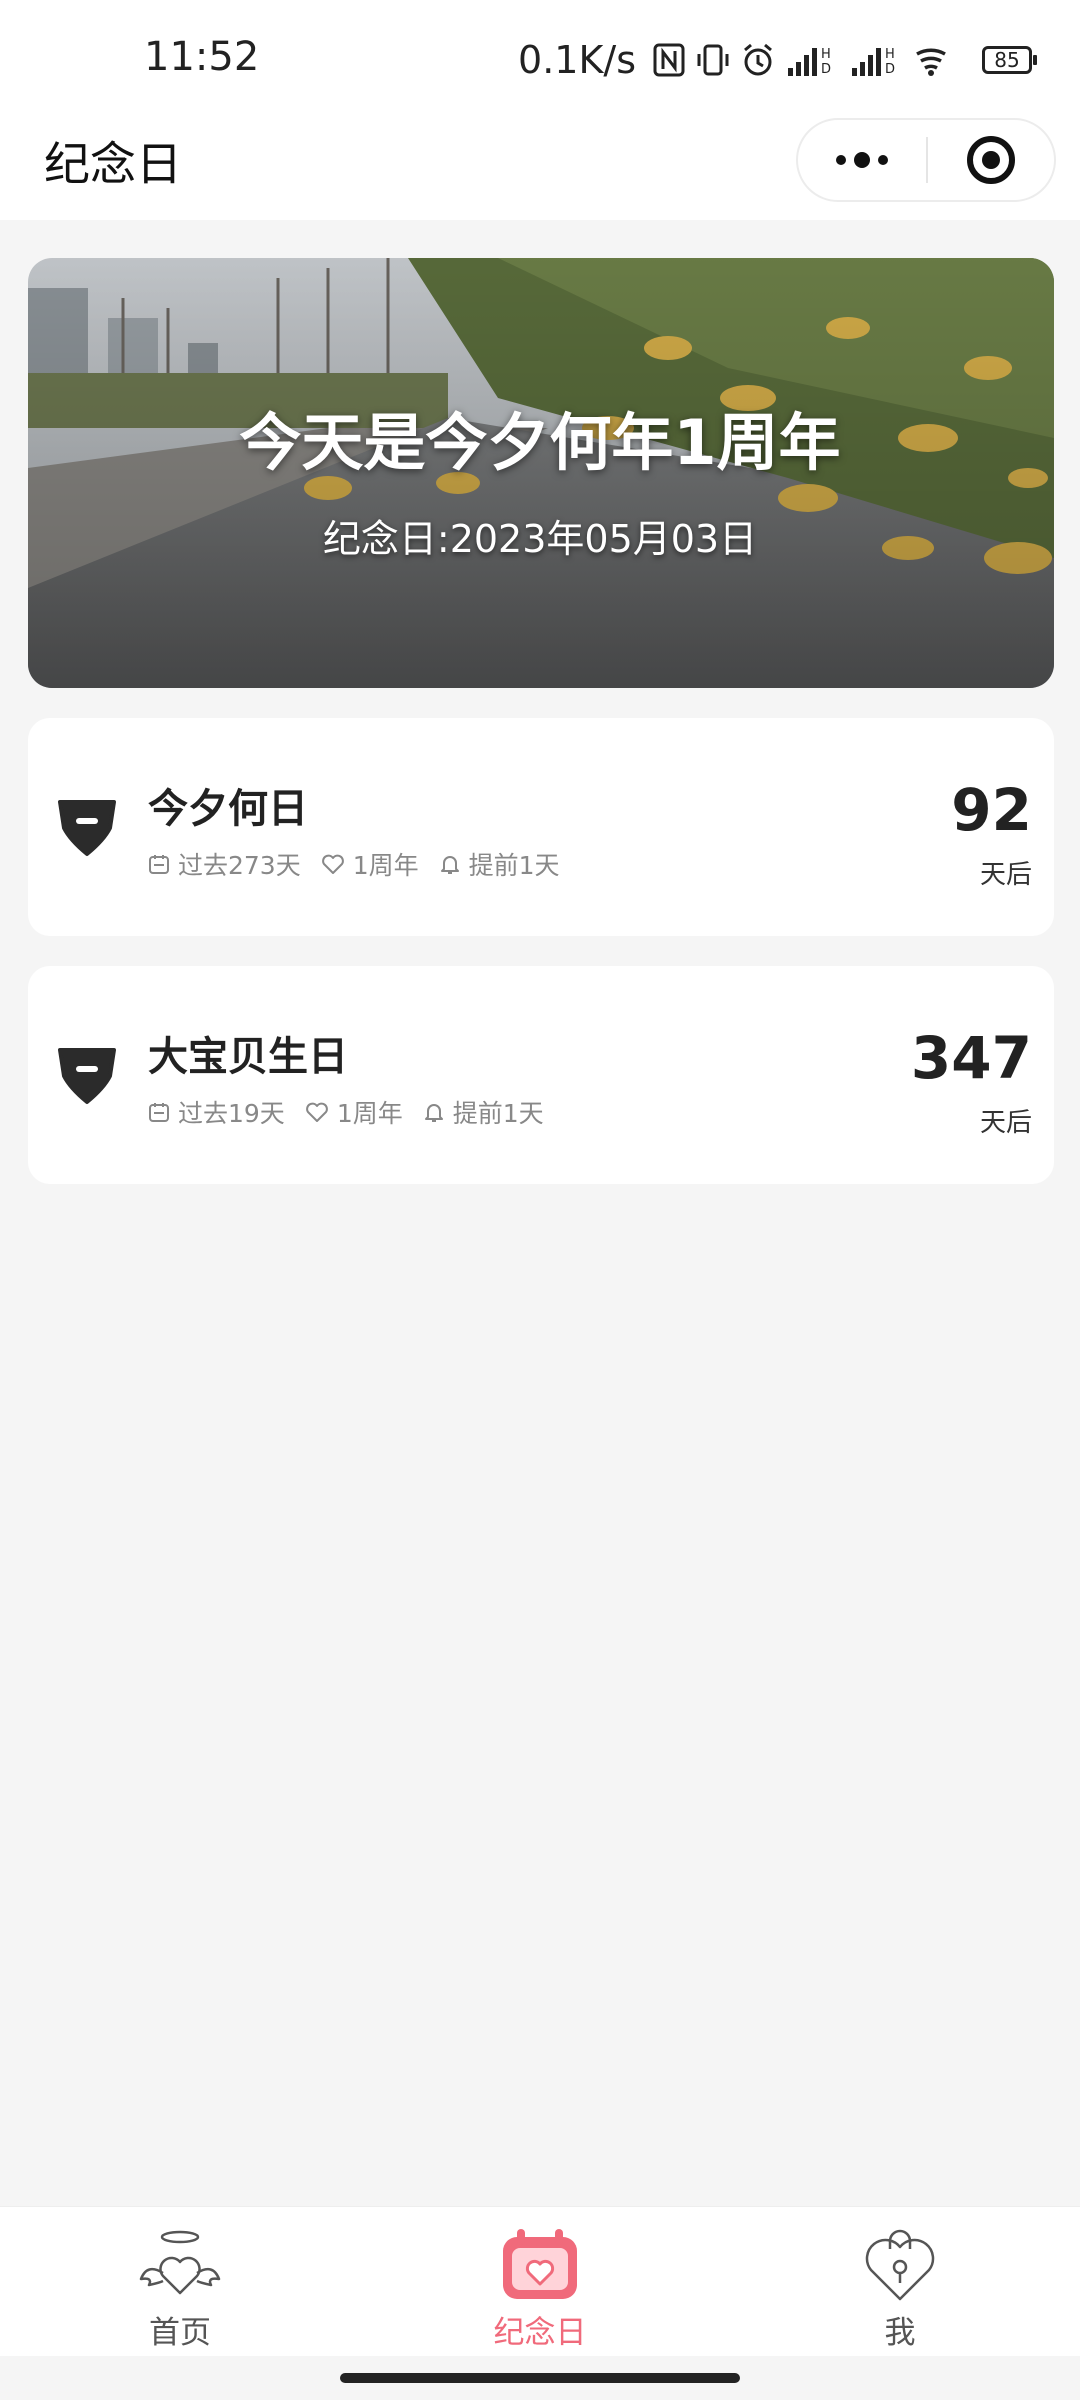  Describe the element at coordinates (713, 60) in the screenshot. I see `vibrate-icon` at that location.